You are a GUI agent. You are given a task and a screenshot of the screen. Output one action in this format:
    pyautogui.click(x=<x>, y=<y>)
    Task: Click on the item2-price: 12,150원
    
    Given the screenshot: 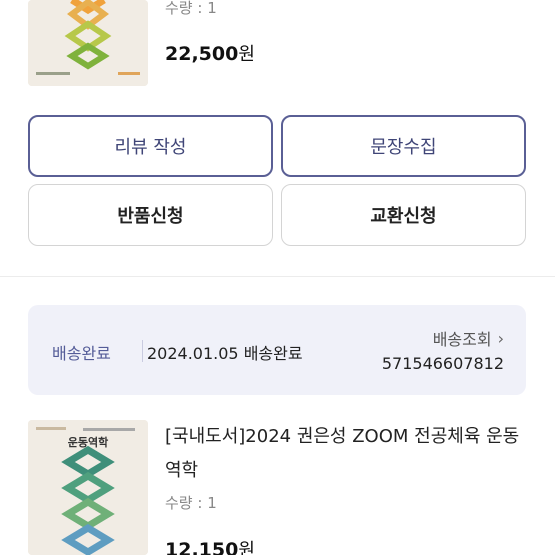 What is the action you would take?
    pyautogui.click(x=210, y=545)
    